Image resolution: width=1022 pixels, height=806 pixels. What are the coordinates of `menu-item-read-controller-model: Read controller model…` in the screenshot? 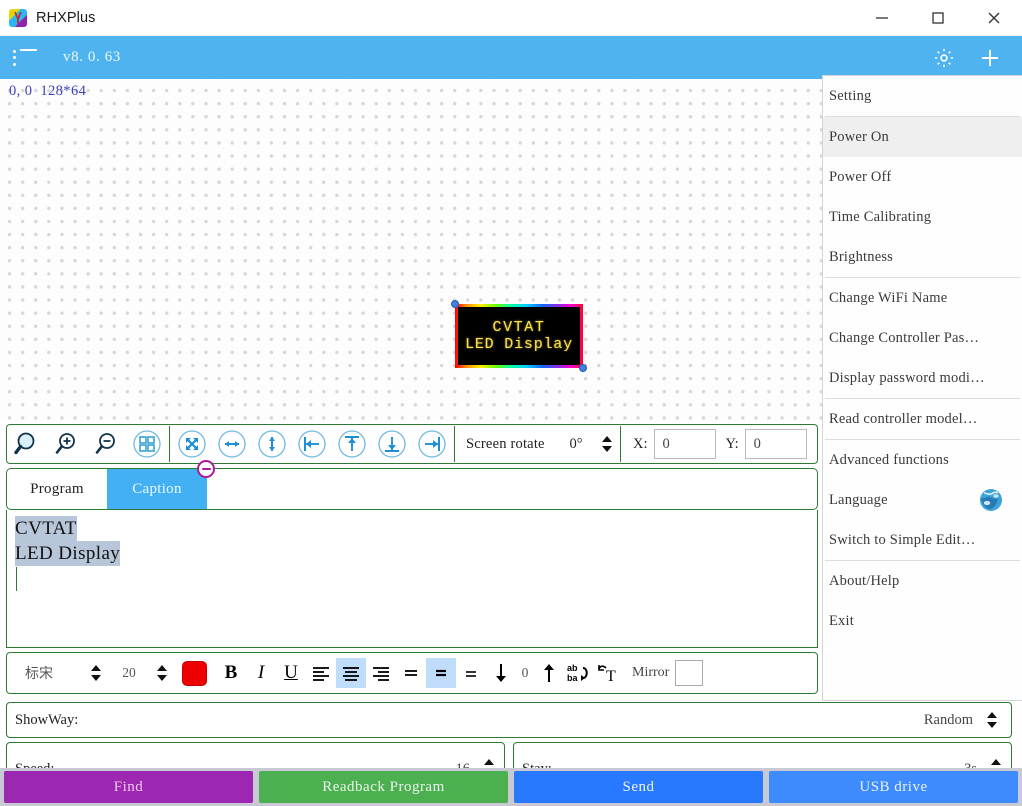 It's located at (922, 419).